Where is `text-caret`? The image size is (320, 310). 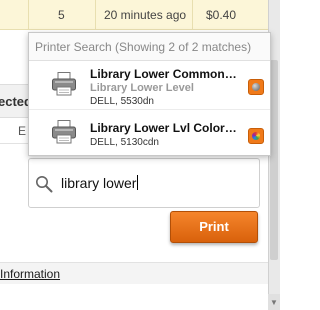
text-caret is located at coordinates (138, 182).